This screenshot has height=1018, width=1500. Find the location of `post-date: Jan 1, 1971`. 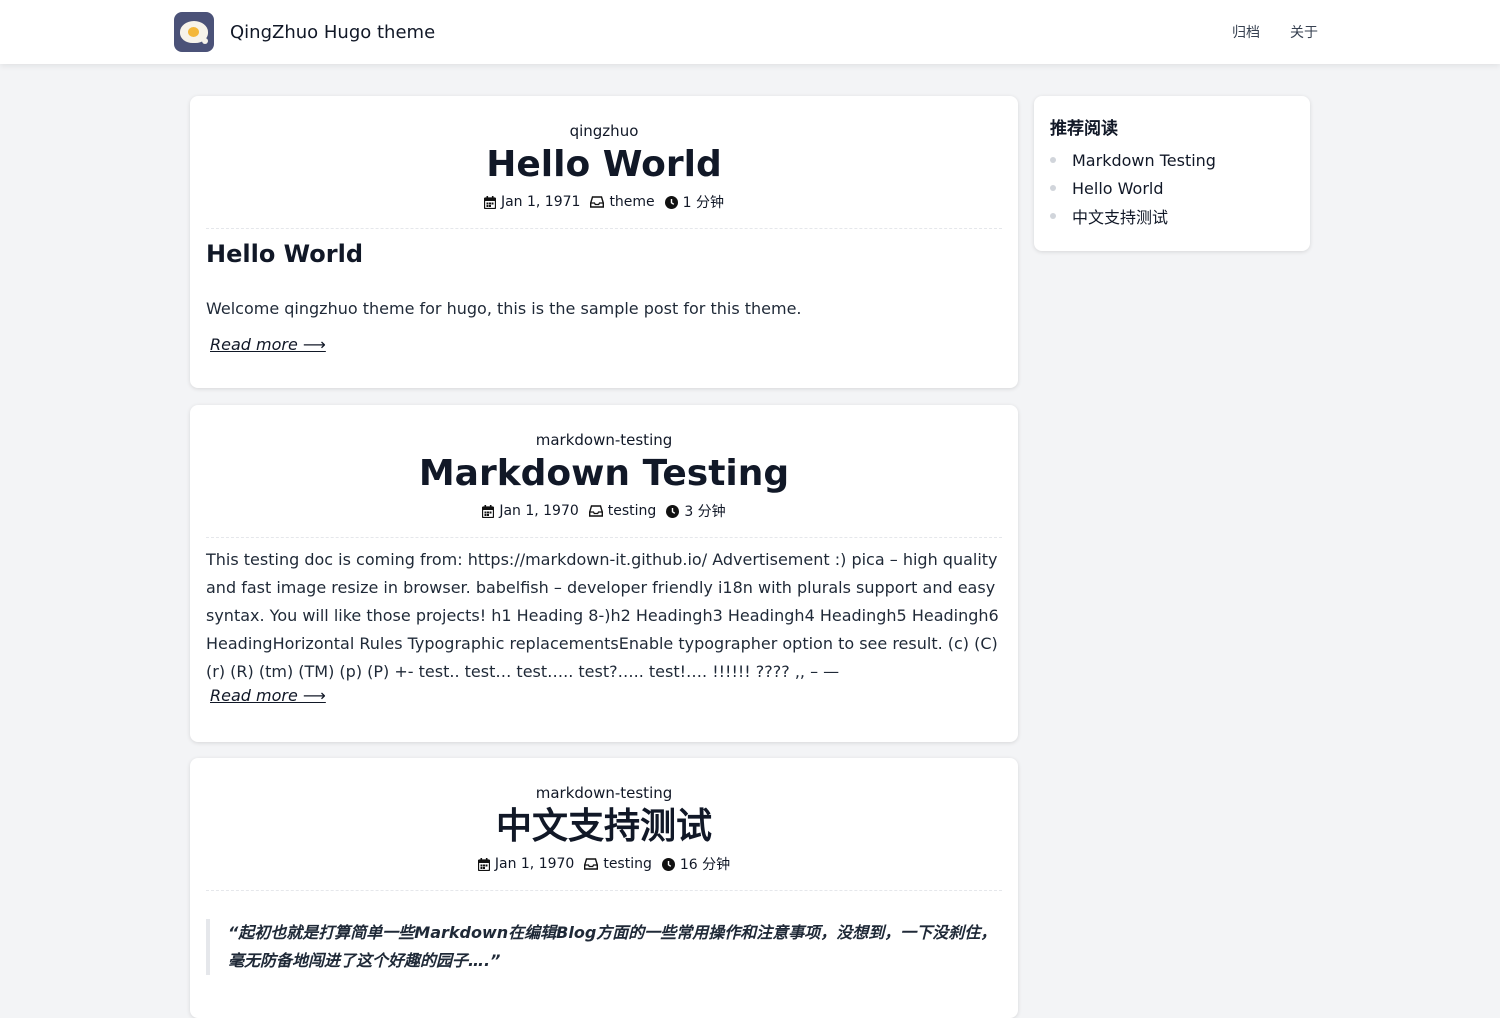

post-date: Jan 1, 1971 is located at coordinates (540, 202).